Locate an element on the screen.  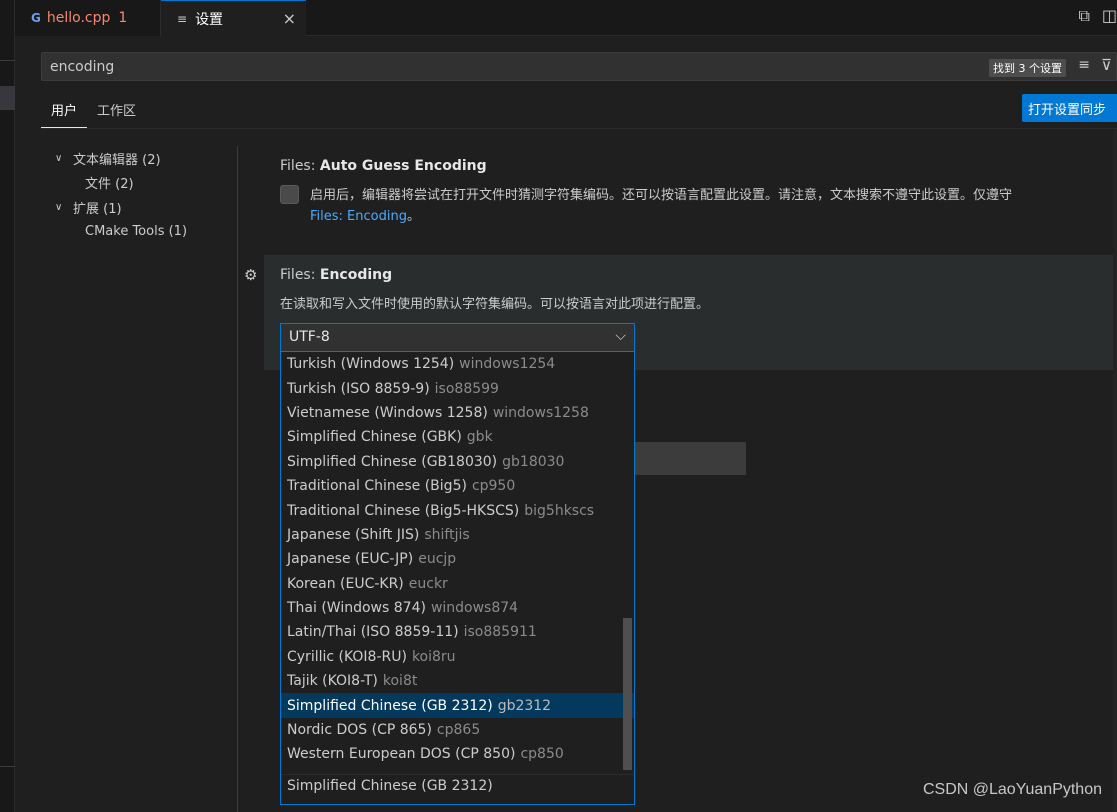
option-code: gb2312 is located at coordinates (524, 705).